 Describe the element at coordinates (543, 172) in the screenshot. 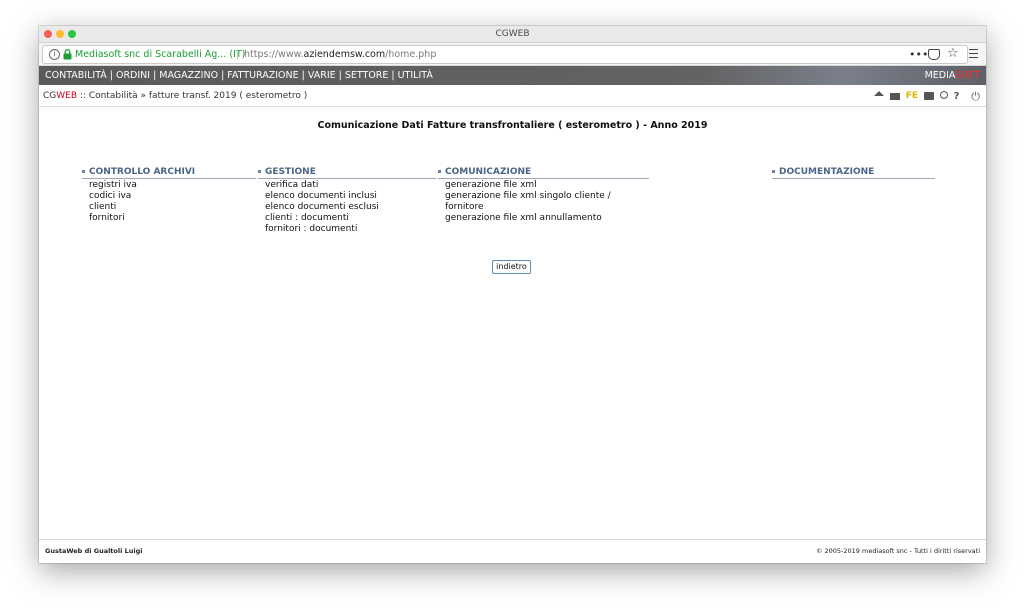

I see `section-title: COMUNICAZIONE` at that location.